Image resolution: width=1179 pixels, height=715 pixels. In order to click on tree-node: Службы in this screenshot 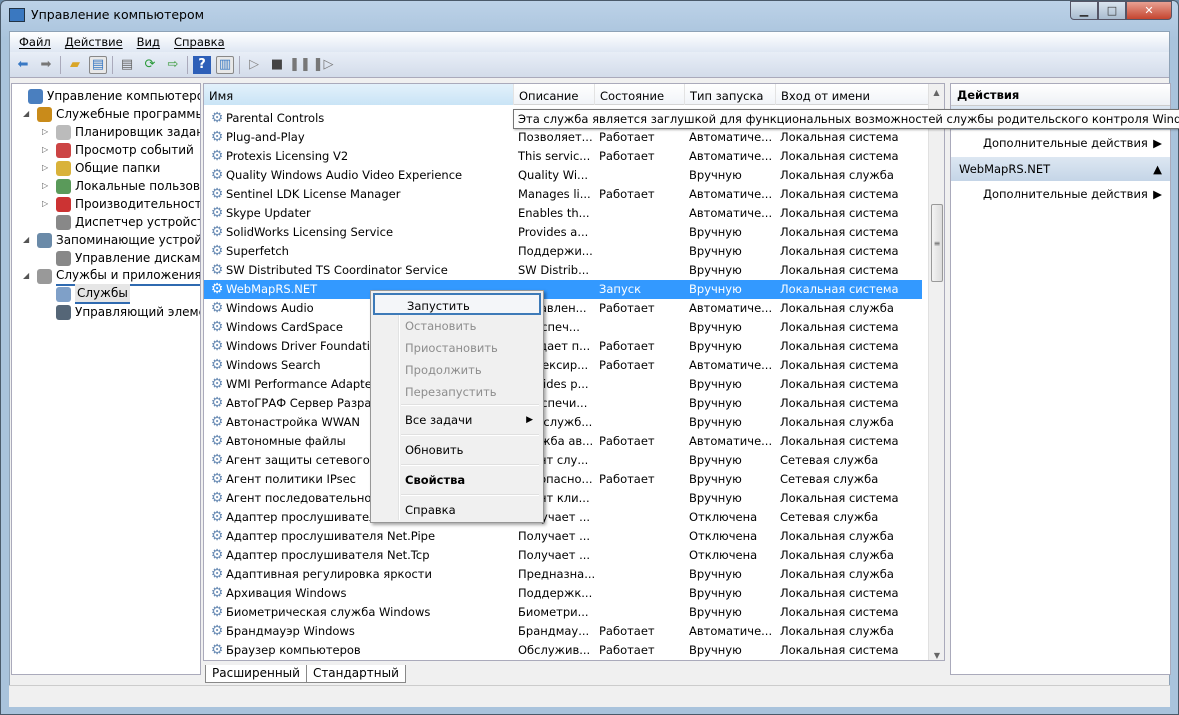, I will do `click(86, 294)`.